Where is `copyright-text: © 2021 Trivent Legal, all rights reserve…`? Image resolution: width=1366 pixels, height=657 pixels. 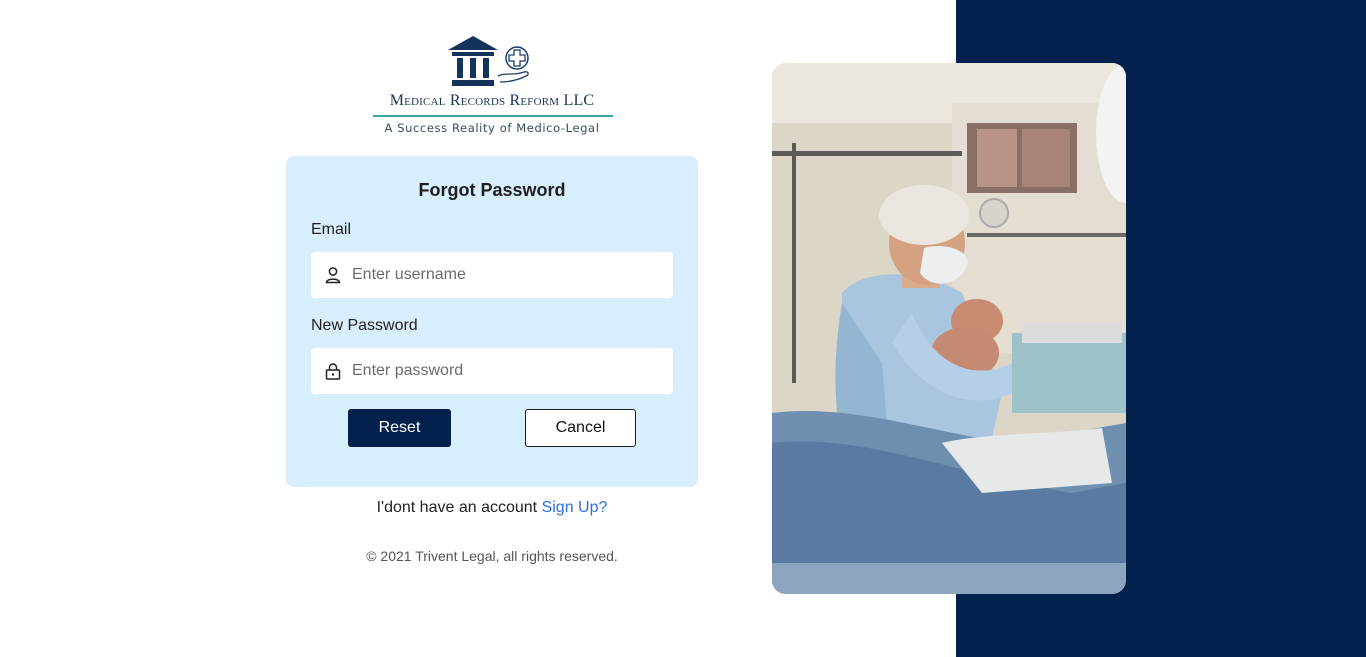
copyright-text: © 2021 Trivent Legal, all rights reserve… is located at coordinates (492, 556).